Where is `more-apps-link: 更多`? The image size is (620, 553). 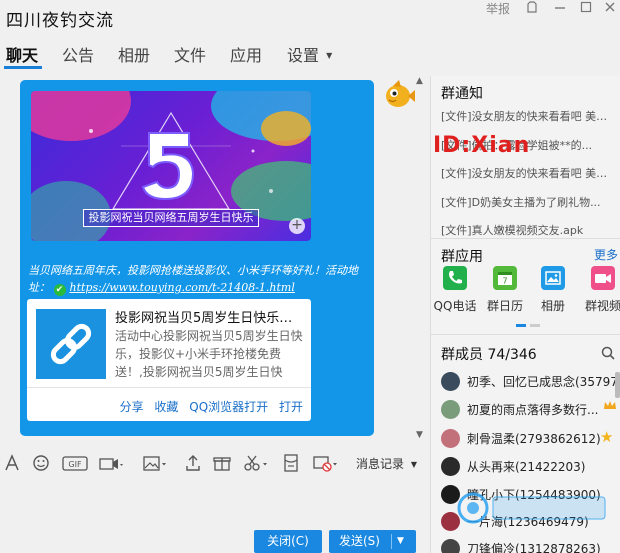
more-apps-link: 更多 is located at coordinates (606, 254).